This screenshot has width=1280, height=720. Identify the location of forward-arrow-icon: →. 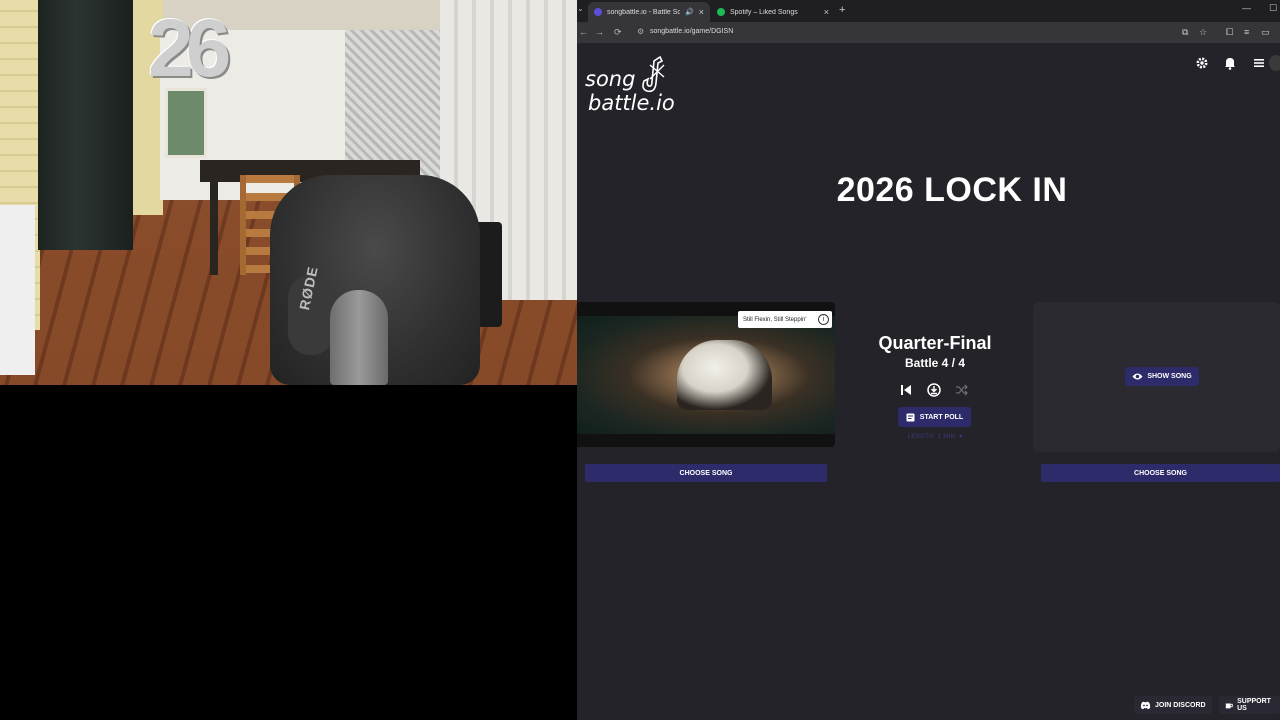
(599, 32).